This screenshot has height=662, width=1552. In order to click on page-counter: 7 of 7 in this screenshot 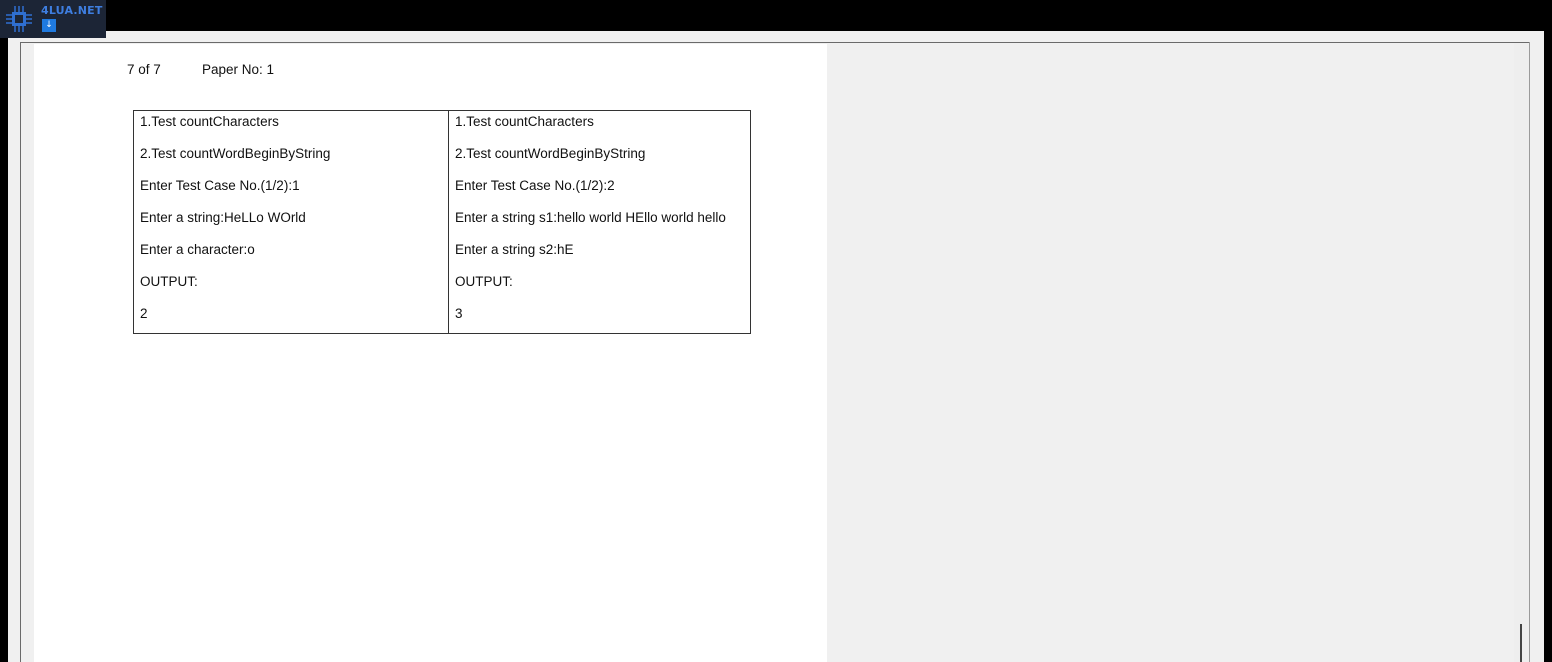, I will do `click(144, 69)`.